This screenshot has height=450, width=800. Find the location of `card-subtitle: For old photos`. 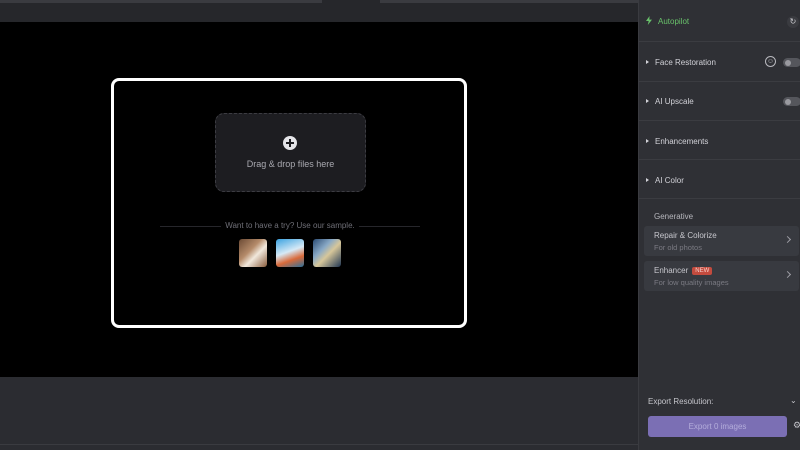

card-subtitle: For old photos is located at coordinates (678, 247).